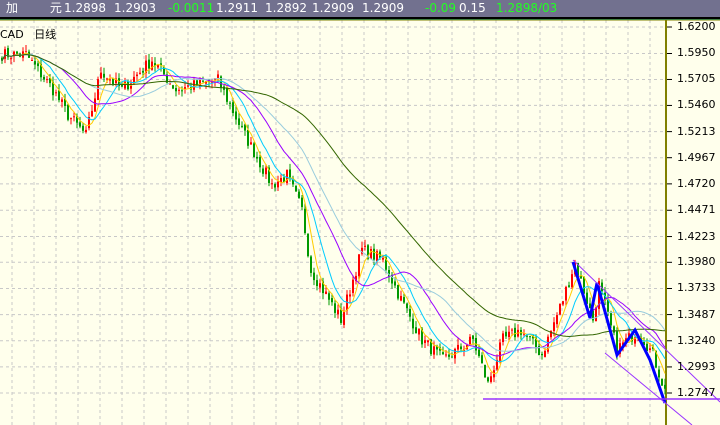 This screenshot has width=720, height=425. Describe the element at coordinates (696, 53) in the screenshot. I see `price-tick-label: 1.5950` at that location.